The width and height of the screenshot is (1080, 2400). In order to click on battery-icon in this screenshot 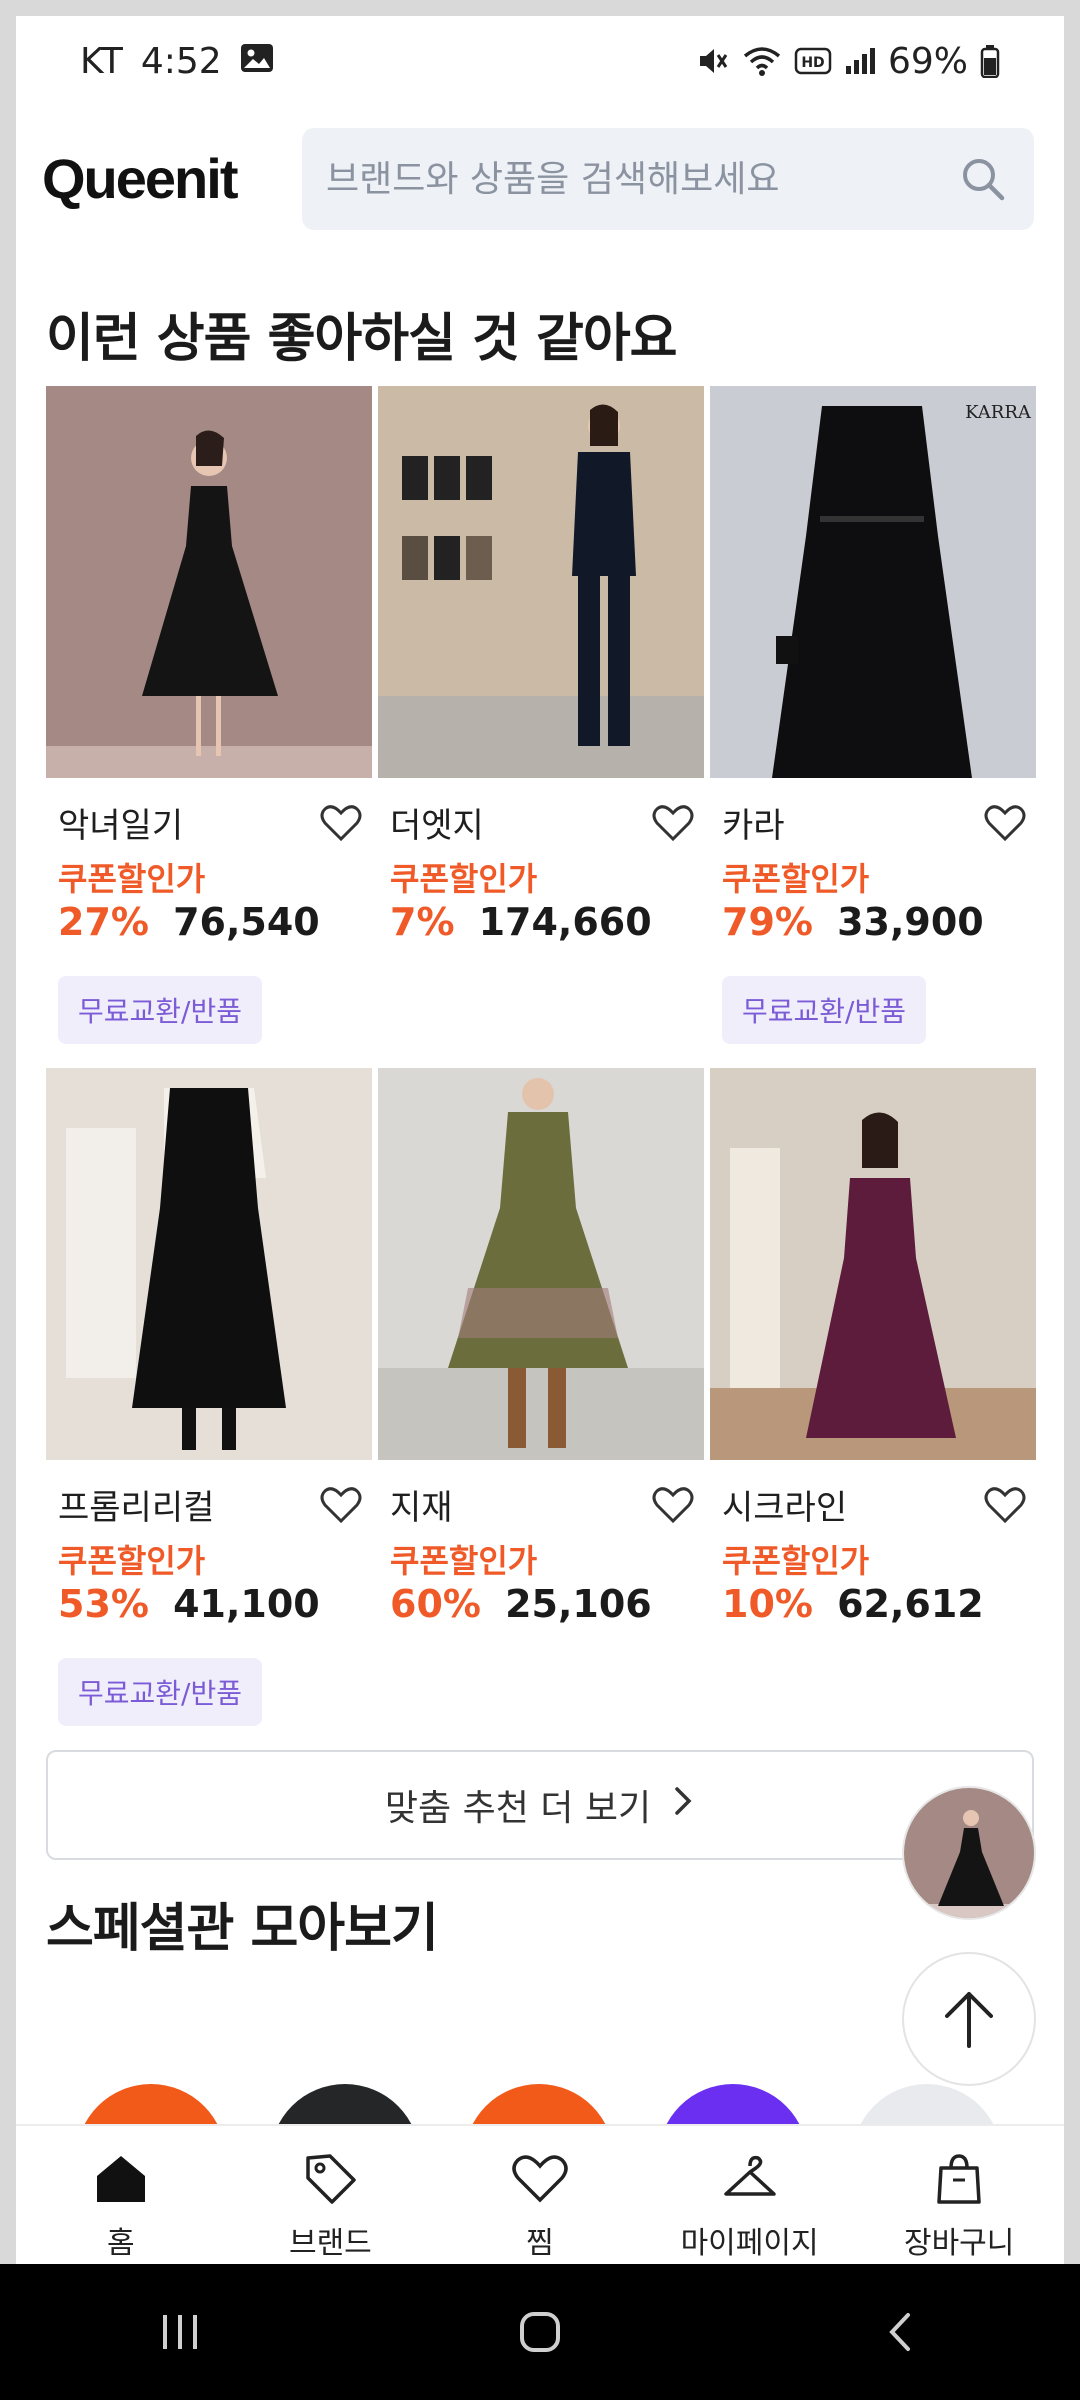, I will do `click(990, 61)`.